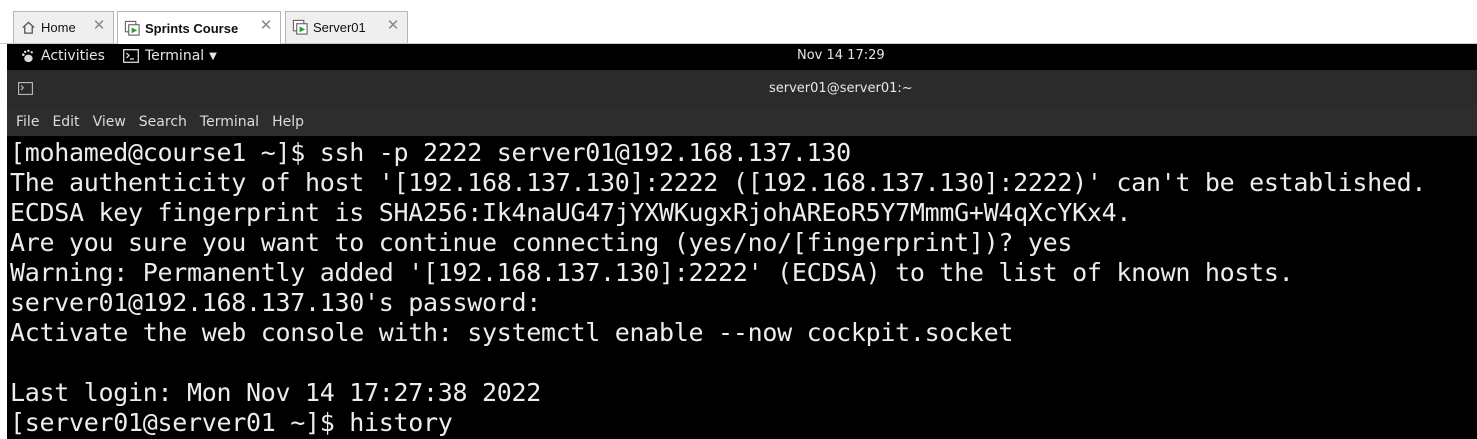  What do you see at coordinates (175, 56) in the screenshot?
I see `app-menu-label: Terminal` at bounding box center [175, 56].